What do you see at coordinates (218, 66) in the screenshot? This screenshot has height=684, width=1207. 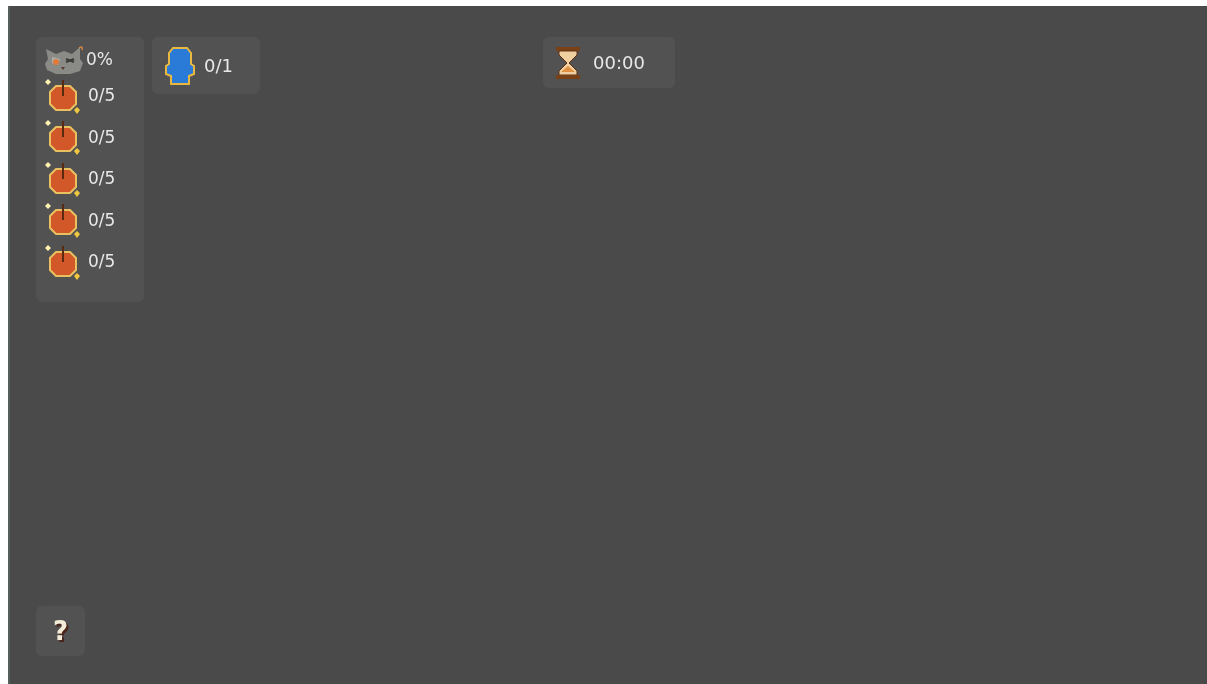 I see `player-count: 0/1` at bounding box center [218, 66].